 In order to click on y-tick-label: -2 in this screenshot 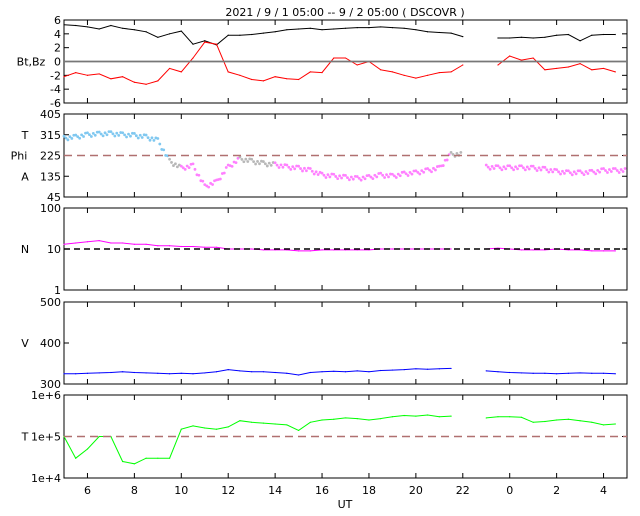, I will do `click(55, 75)`.